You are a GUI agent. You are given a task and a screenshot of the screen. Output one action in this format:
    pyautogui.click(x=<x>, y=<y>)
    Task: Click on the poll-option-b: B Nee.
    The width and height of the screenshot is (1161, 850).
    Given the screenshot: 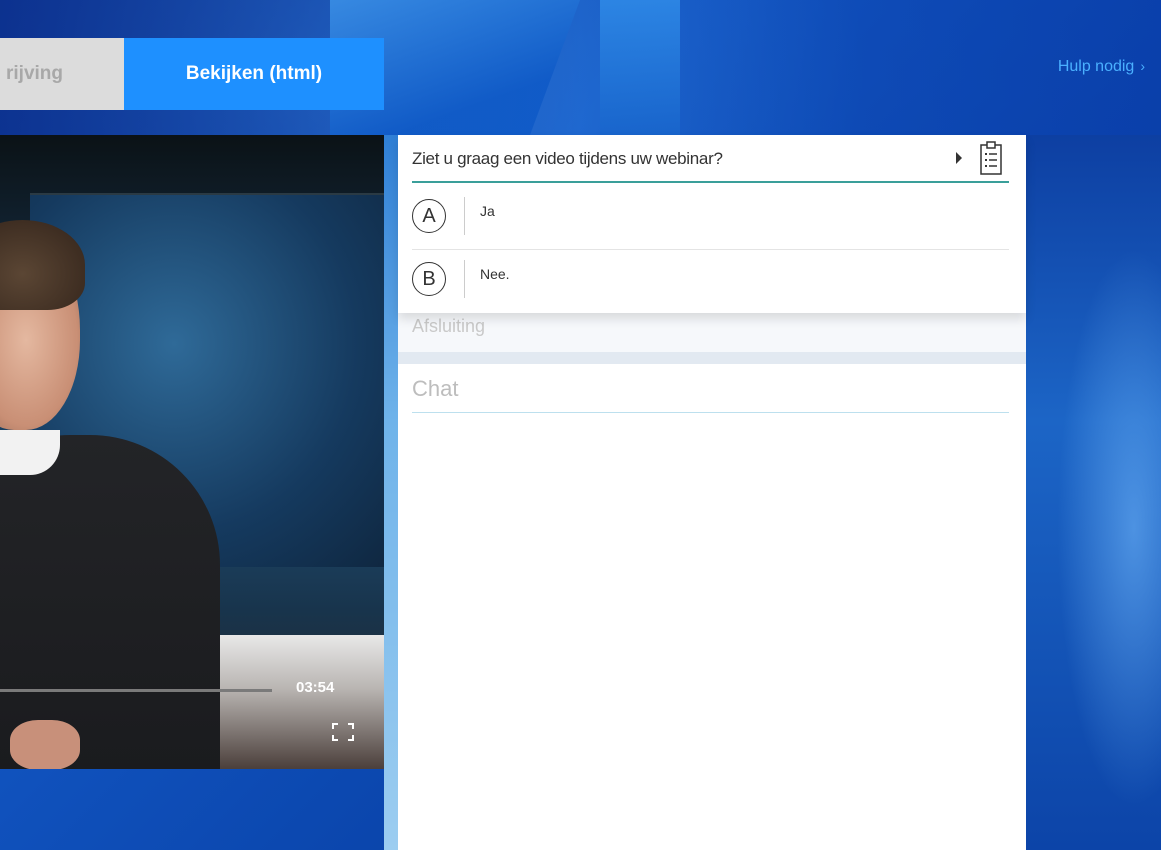 What is the action you would take?
    pyautogui.click(x=710, y=281)
    